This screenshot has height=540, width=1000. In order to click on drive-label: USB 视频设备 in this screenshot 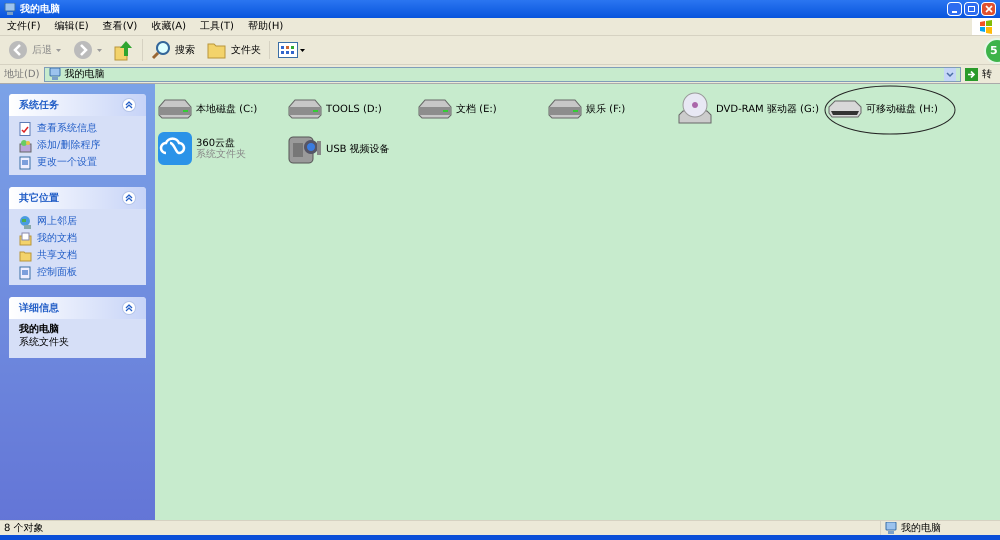, I will do `click(358, 149)`.